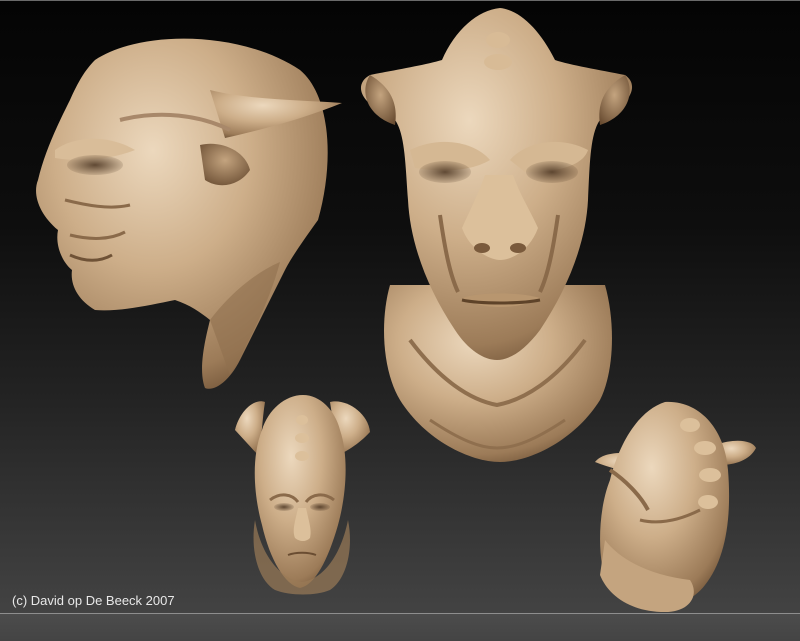 The image size is (800, 641). I want to click on copyright-credit: (c) David op De Beeck 2007, so click(93, 600).